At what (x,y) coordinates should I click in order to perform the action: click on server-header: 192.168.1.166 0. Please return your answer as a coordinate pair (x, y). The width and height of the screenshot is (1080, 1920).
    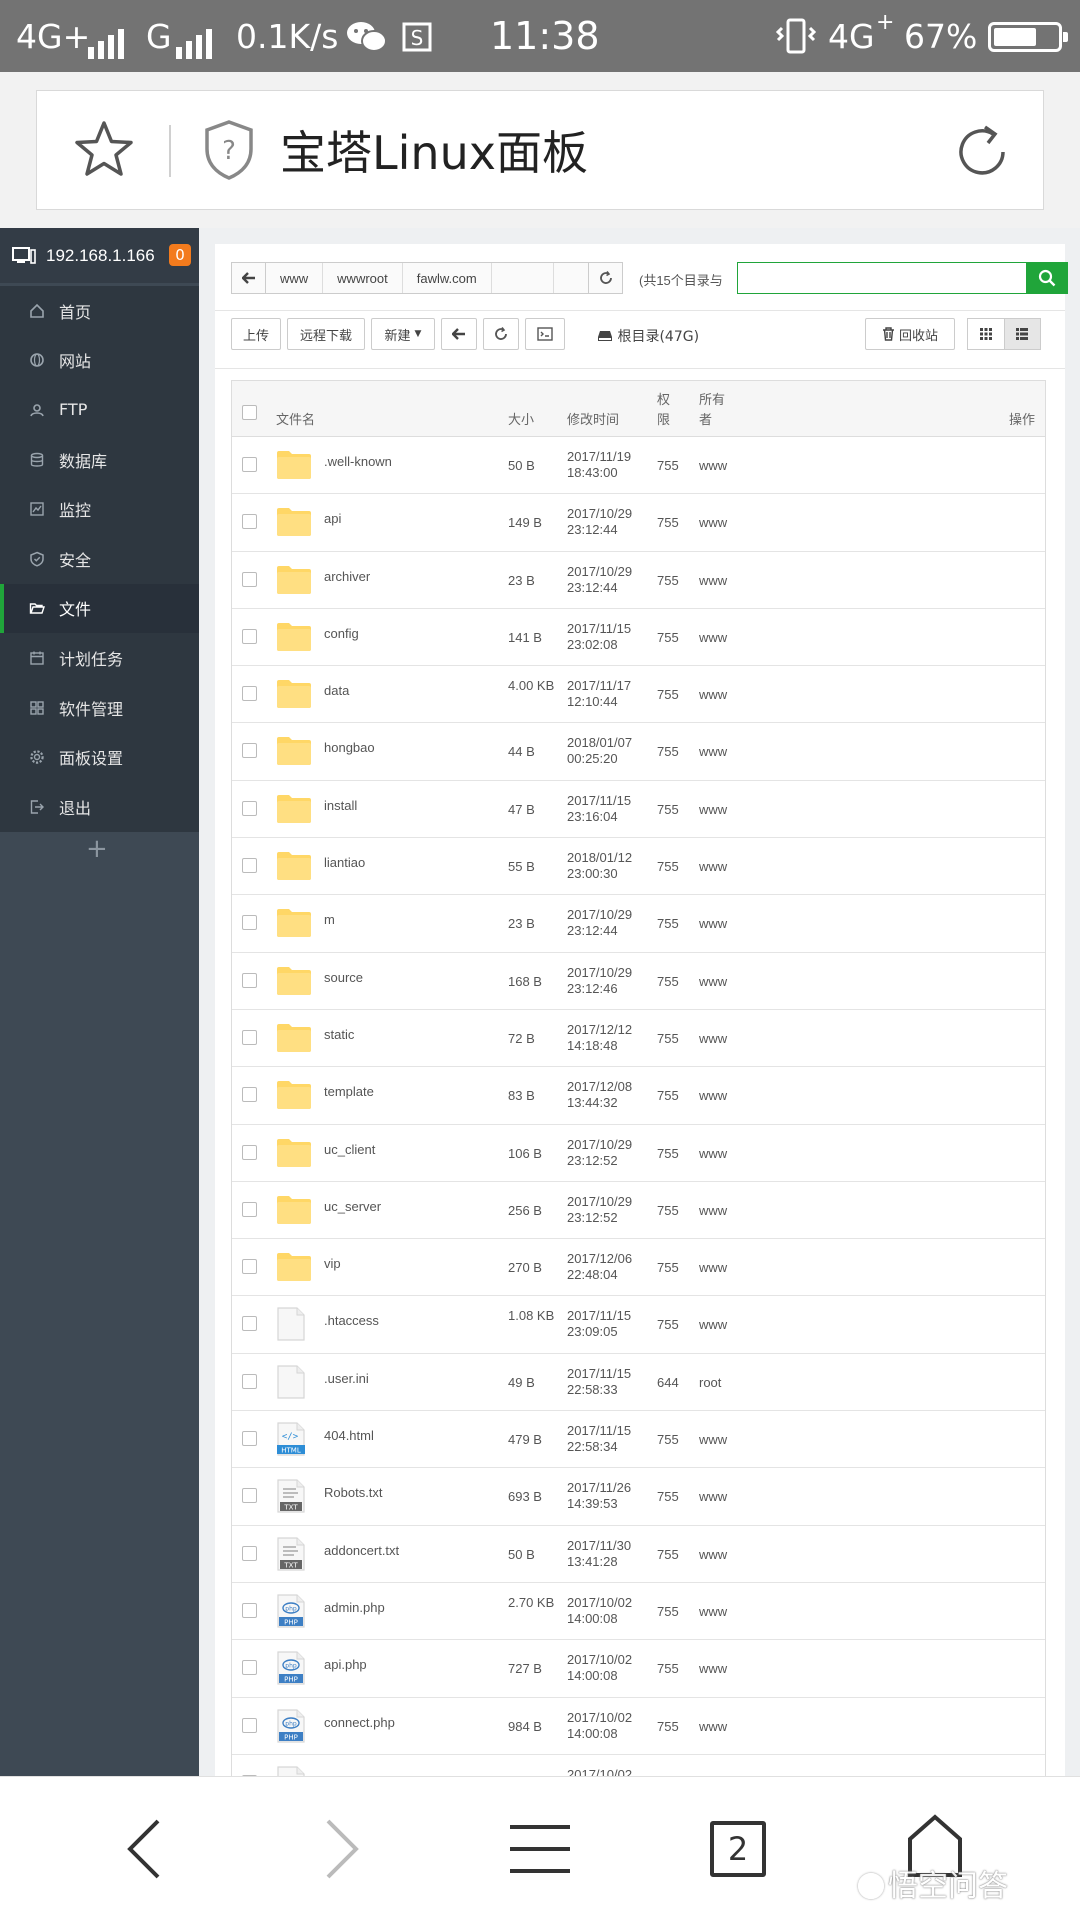
    Looking at the image, I should click on (99, 255).